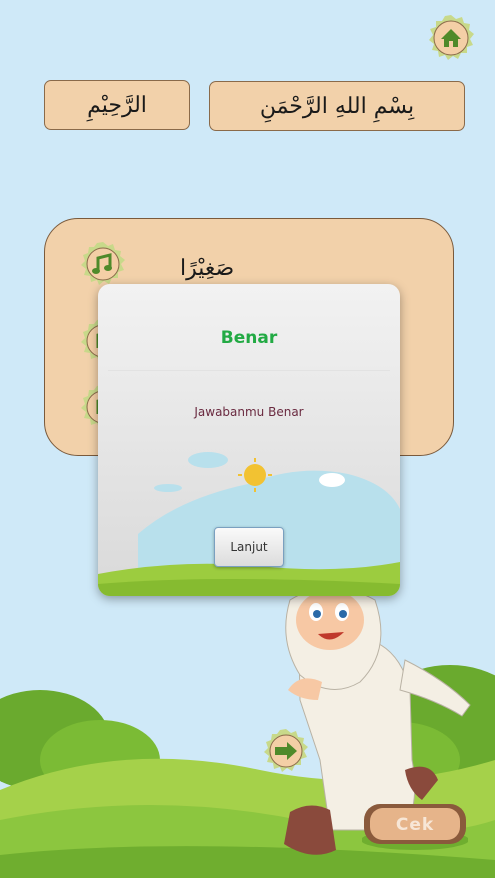 The height and width of the screenshot is (878, 495). I want to click on arrow-right-icon, so click(286, 750).